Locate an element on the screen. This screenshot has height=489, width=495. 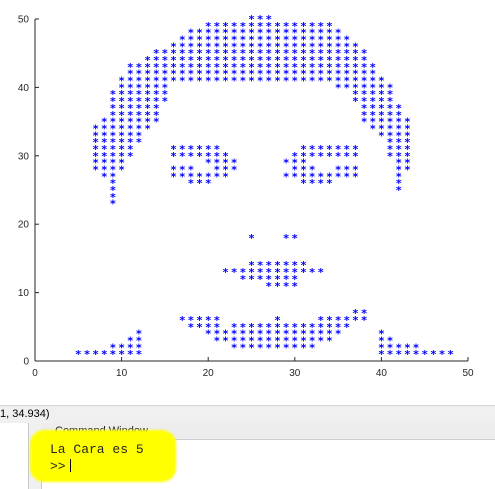
y-tick-label: 20 is located at coordinates (24, 225).